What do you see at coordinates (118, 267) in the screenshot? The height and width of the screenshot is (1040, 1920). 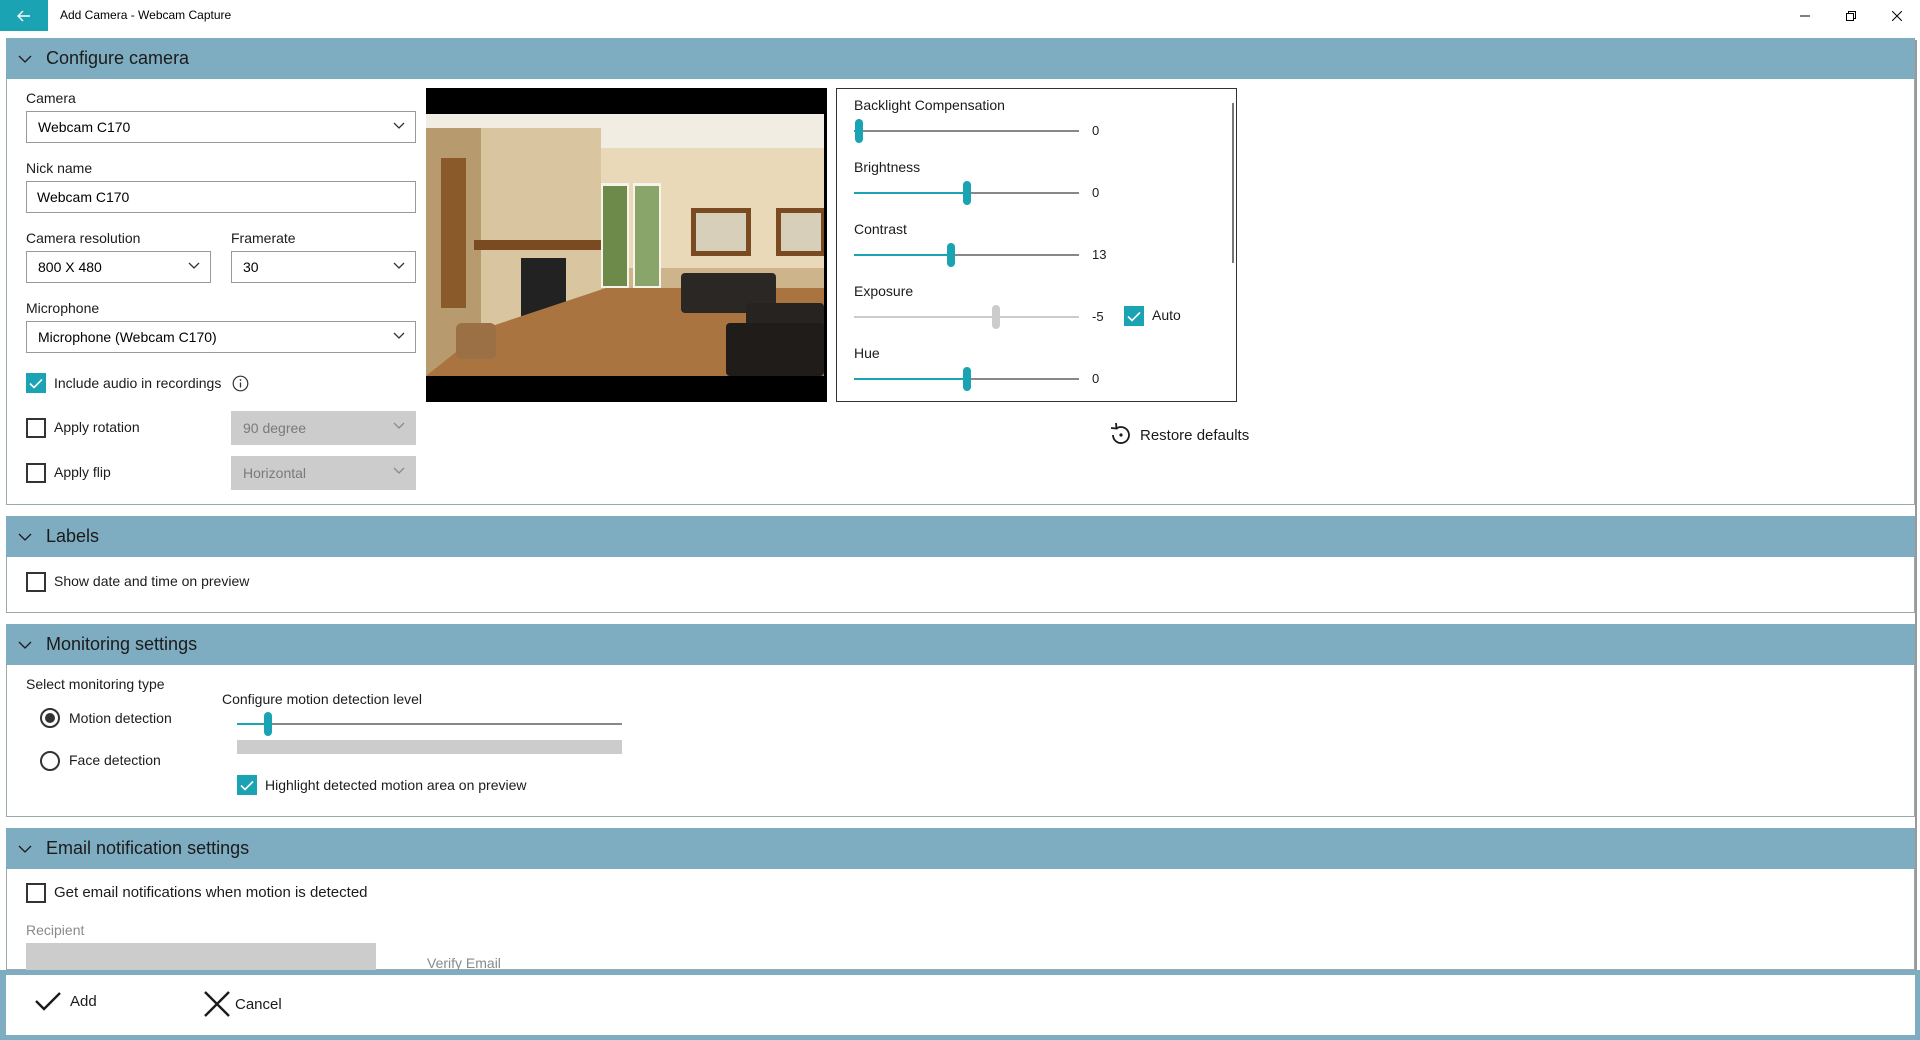 I see `resolution-select: 800 X 480` at bounding box center [118, 267].